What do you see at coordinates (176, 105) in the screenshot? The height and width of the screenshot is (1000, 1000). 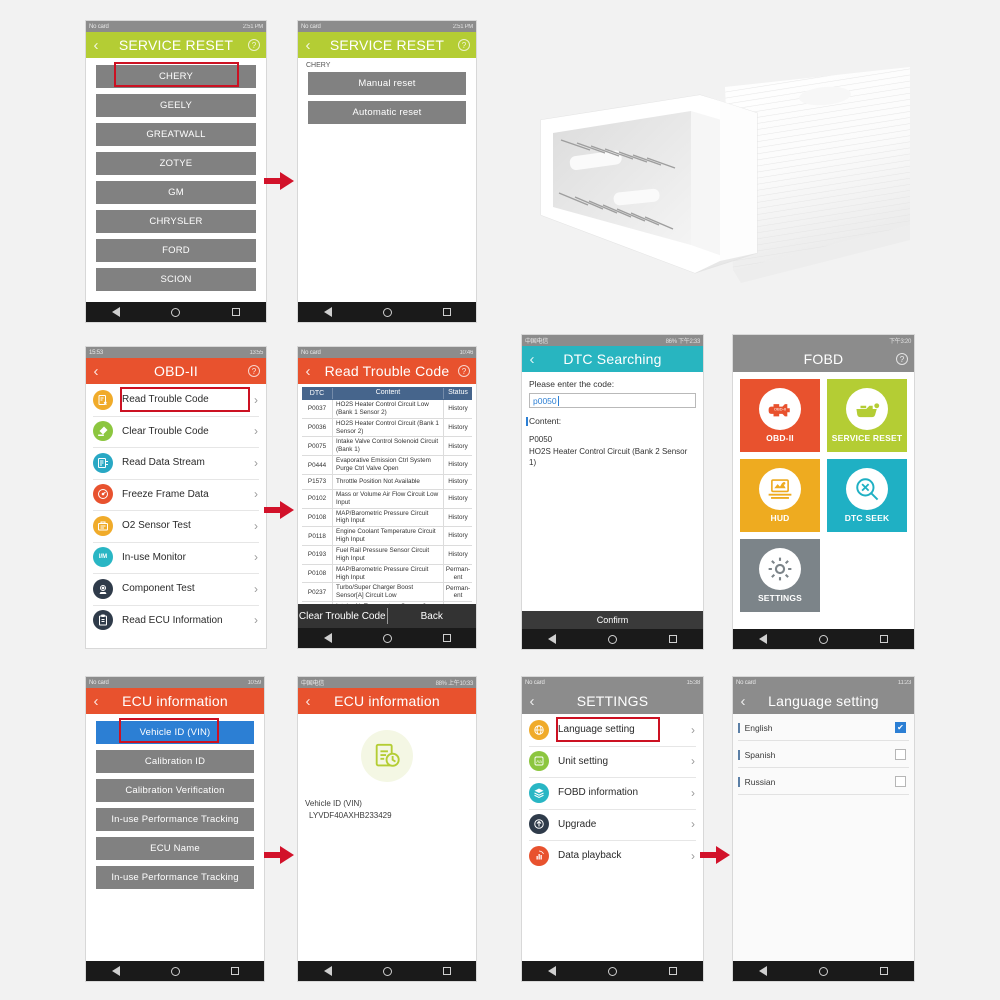 I see `brand-button-geely: GEELY` at bounding box center [176, 105].